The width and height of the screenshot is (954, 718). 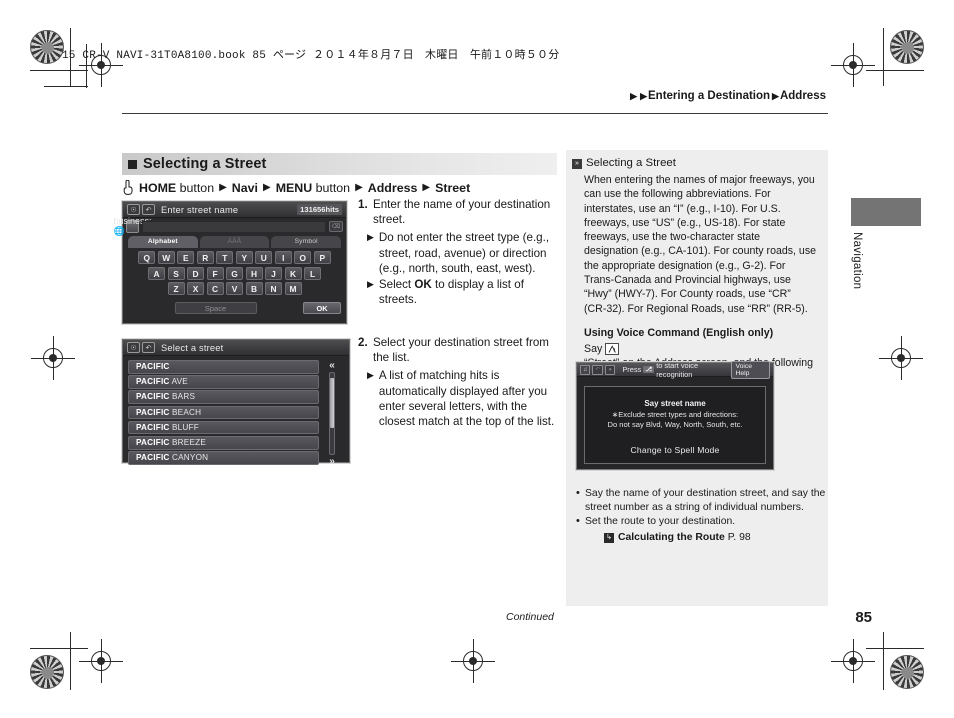 I want to click on key-i: I, so click(x=283, y=257).